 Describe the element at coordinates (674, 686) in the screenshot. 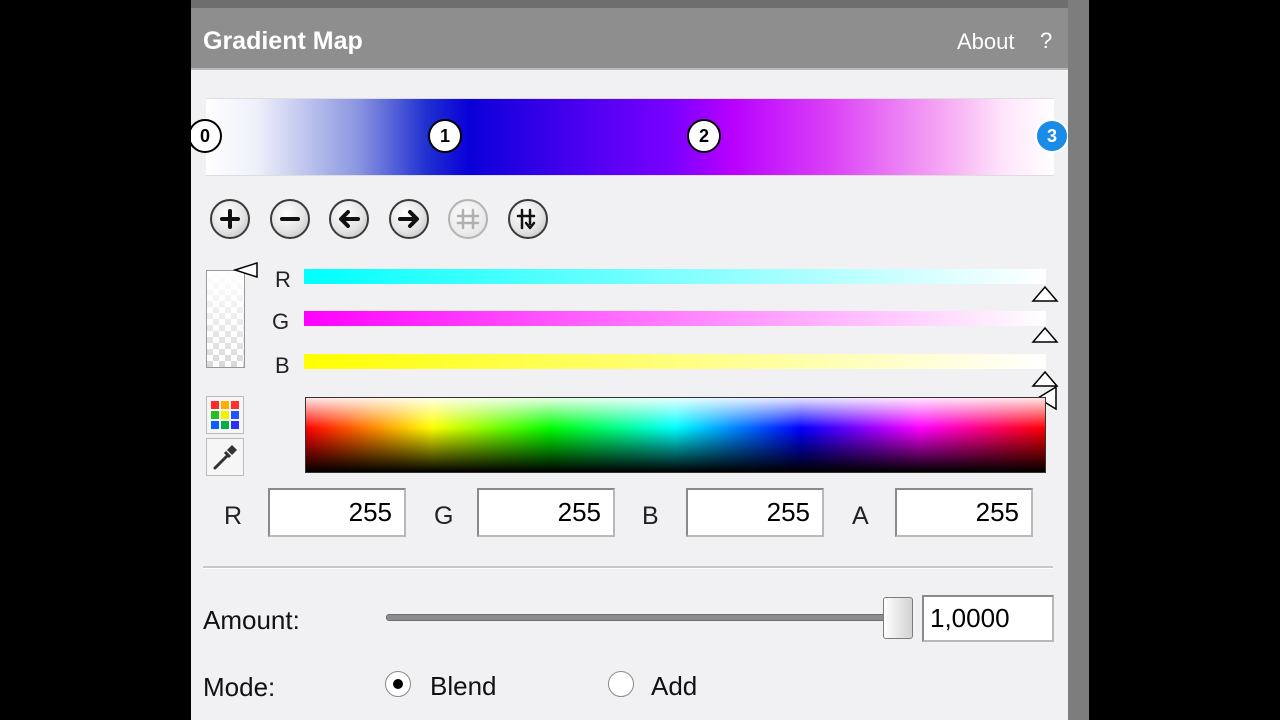

I see `mode-add-label: Add` at that location.